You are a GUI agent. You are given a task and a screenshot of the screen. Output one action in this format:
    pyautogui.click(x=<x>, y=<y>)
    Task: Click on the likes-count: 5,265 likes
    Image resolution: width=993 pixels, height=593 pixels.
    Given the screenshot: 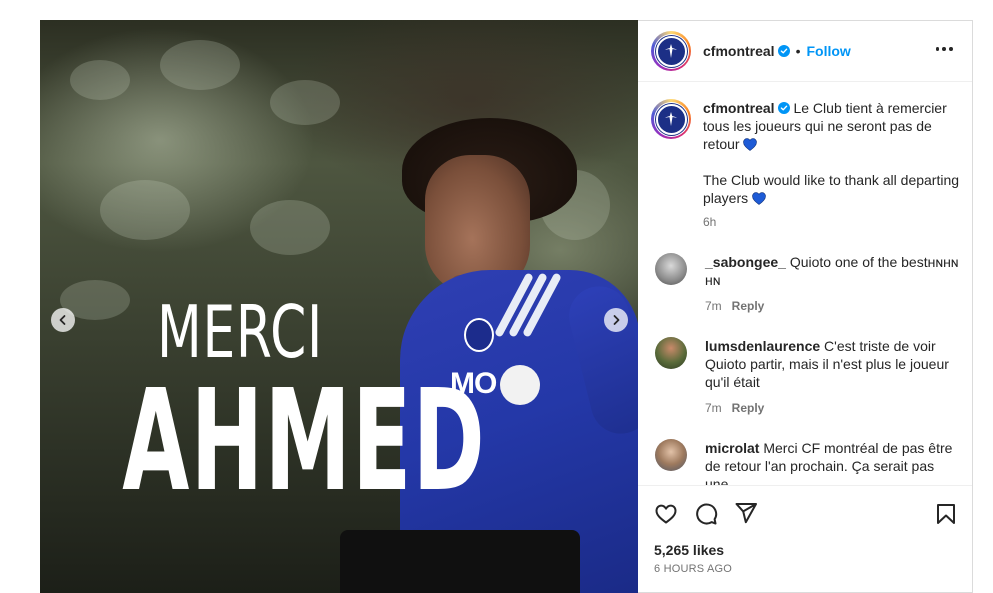 What is the action you would take?
    pyautogui.click(x=689, y=550)
    